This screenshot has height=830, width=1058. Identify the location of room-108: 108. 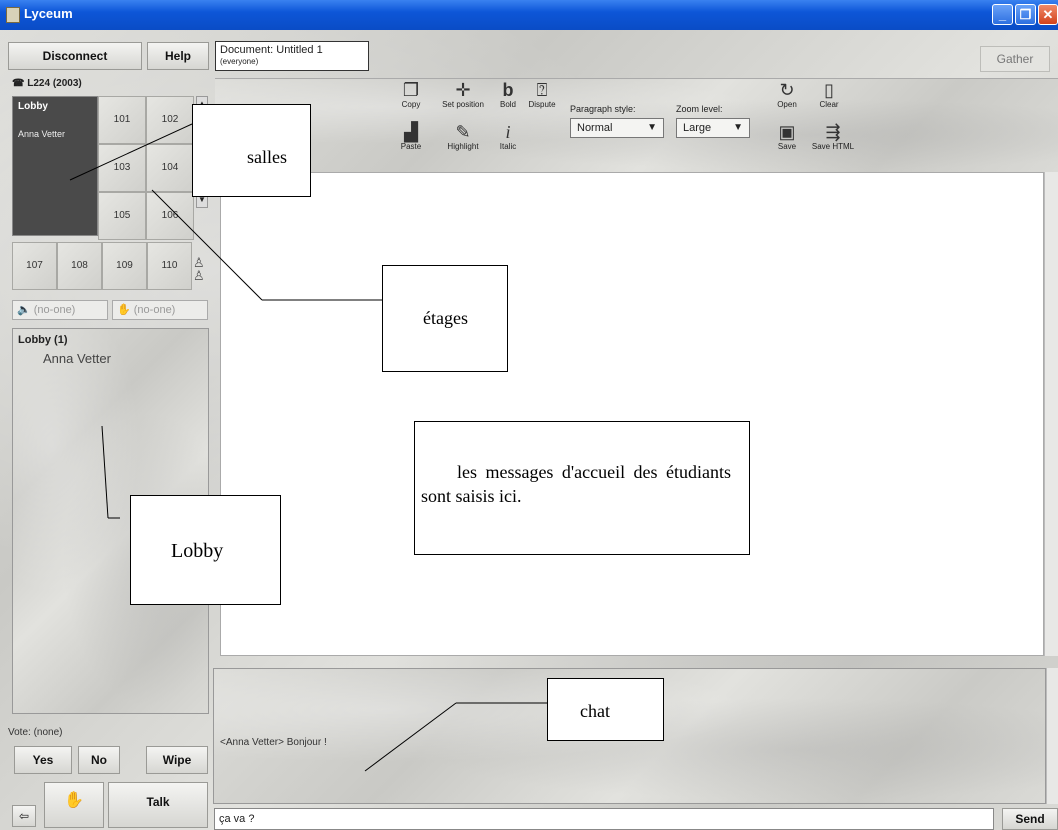
(79, 266).